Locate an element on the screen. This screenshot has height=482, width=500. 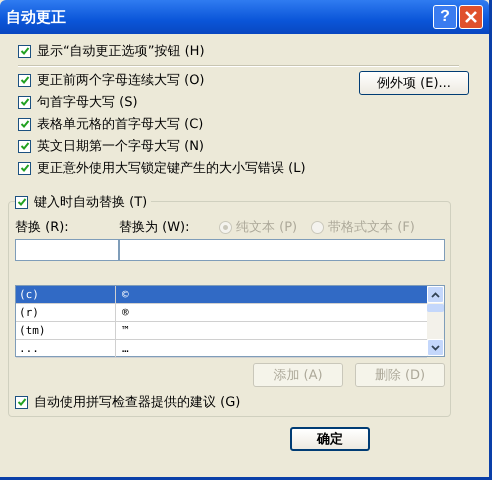
checkbox-label: 更正意外使用大写锁定键产生的大小写错误 (L) is located at coordinates (171, 168).